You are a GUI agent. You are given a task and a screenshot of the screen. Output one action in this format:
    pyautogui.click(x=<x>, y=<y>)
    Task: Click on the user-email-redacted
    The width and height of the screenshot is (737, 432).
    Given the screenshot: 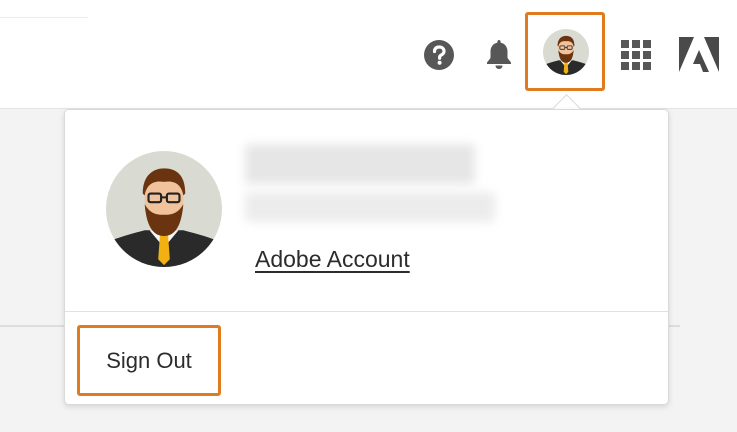 What is the action you would take?
    pyautogui.click(x=370, y=207)
    